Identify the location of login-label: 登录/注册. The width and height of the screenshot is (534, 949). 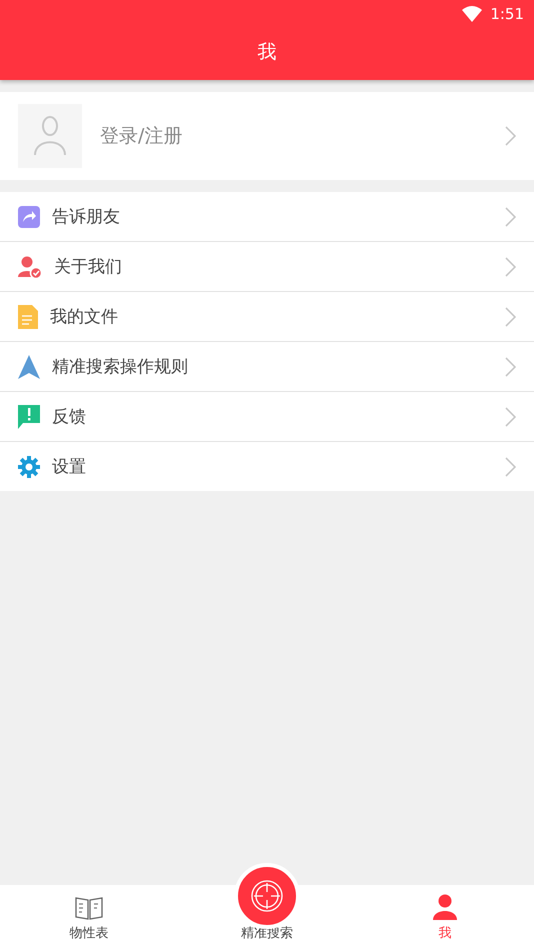
(142, 136).